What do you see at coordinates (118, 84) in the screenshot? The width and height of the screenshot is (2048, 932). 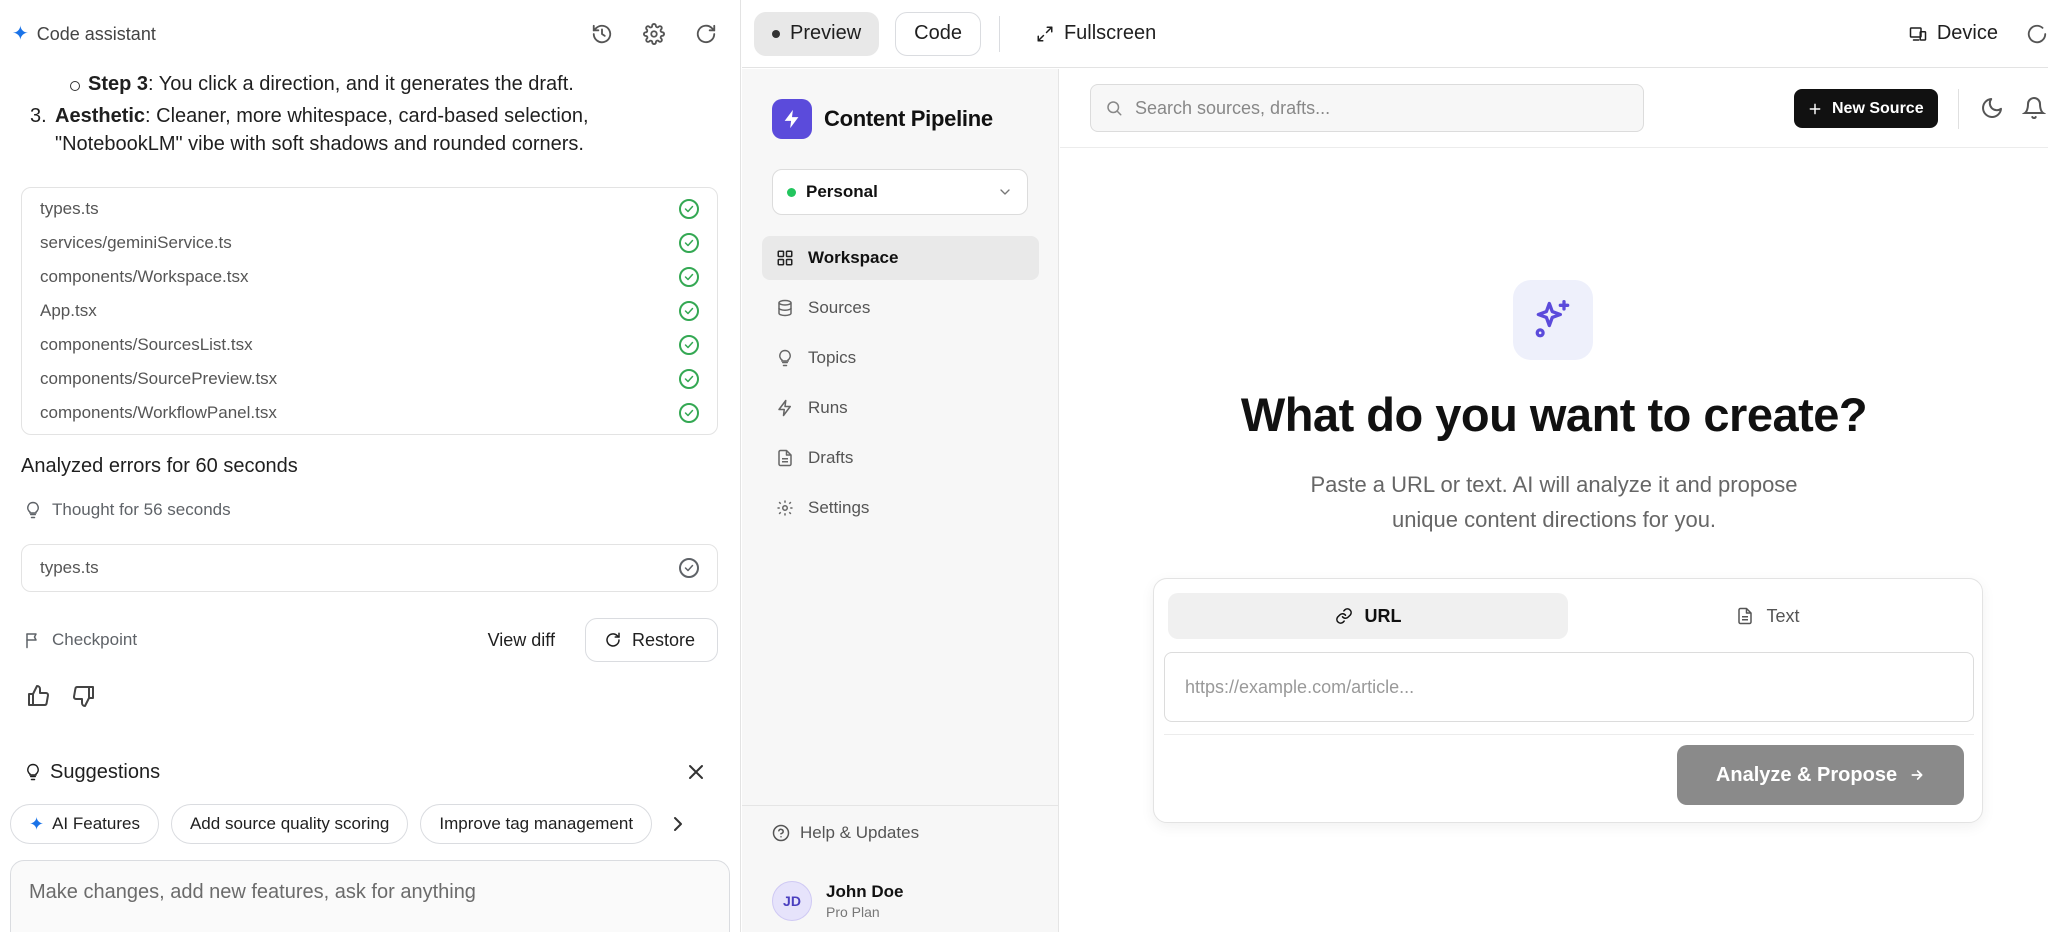 I see `step3-bold: Step 3` at bounding box center [118, 84].